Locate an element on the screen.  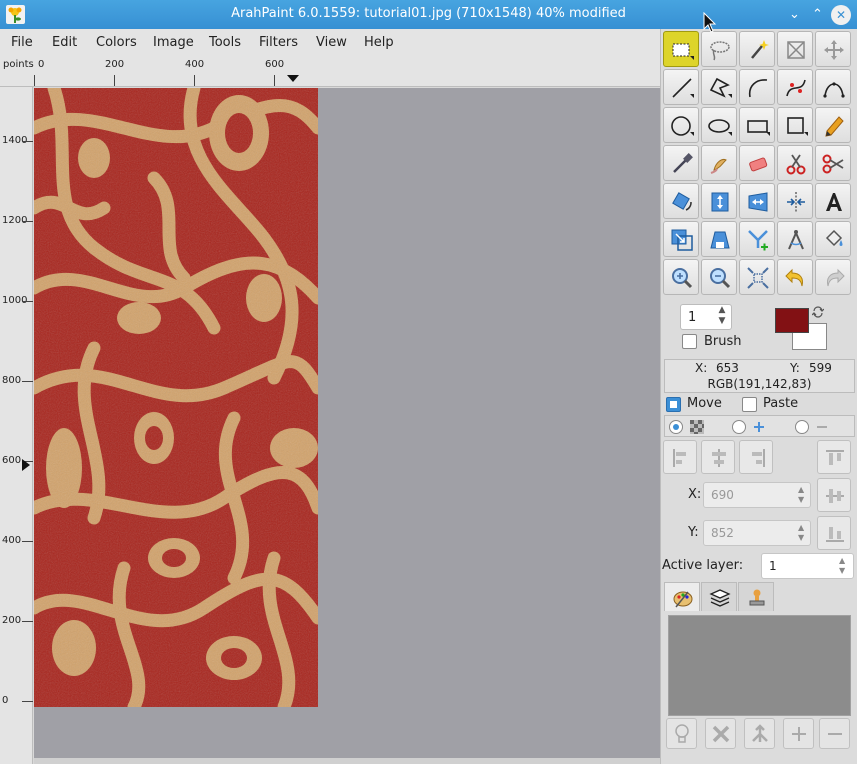
magic-wand-tool is located at coordinates (757, 49).